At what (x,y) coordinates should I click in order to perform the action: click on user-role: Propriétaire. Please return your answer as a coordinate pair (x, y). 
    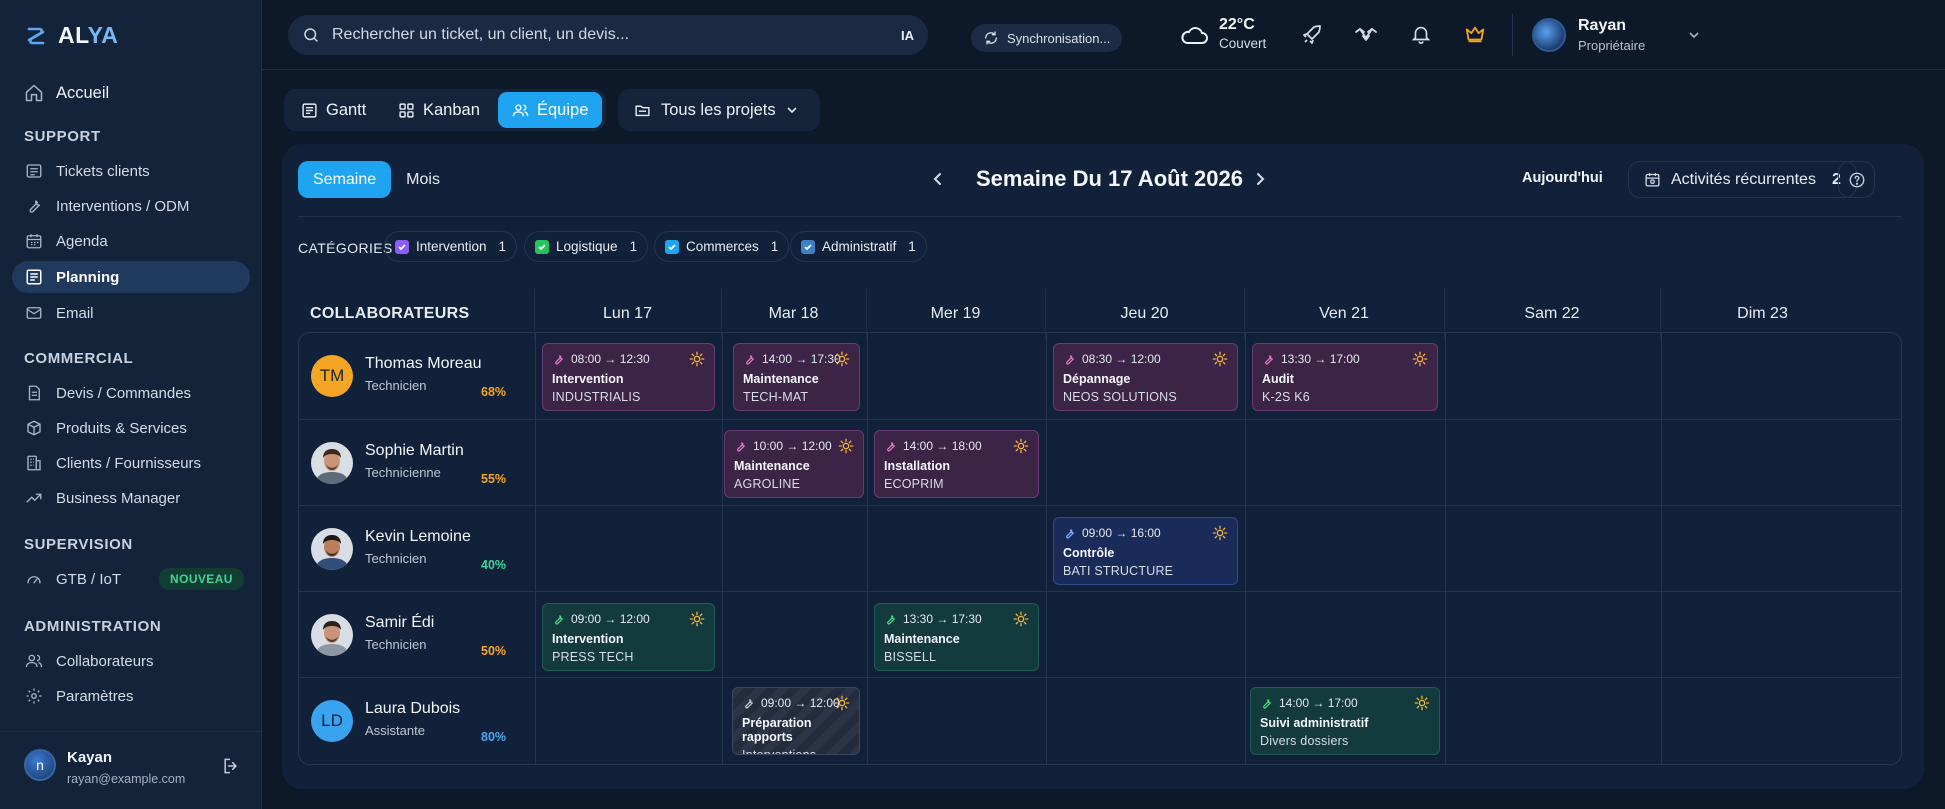
    Looking at the image, I should click on (1612, 45).